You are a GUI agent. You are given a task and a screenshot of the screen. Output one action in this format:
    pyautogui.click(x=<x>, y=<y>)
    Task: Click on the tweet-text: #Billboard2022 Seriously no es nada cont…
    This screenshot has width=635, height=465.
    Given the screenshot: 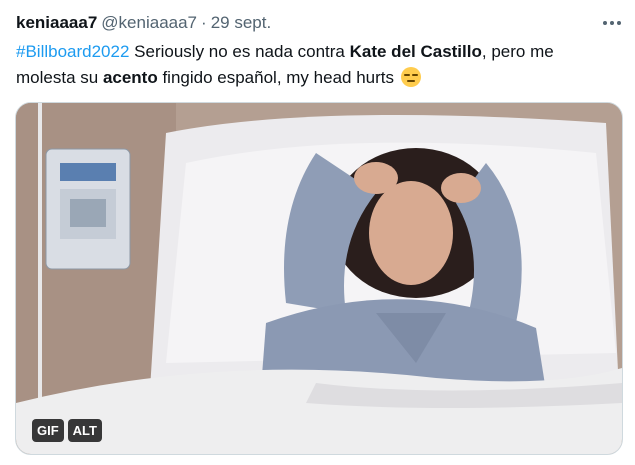 What is the action you would take?
    pyautogui.click(x=316, y=65)
    